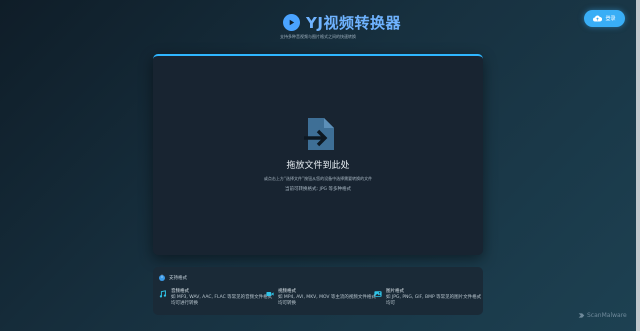 The width and height of the screenshot is (640, 331). Describe the element at coordinates (604, 18) in the screenshot. I see `login-button: 登录` at that location.